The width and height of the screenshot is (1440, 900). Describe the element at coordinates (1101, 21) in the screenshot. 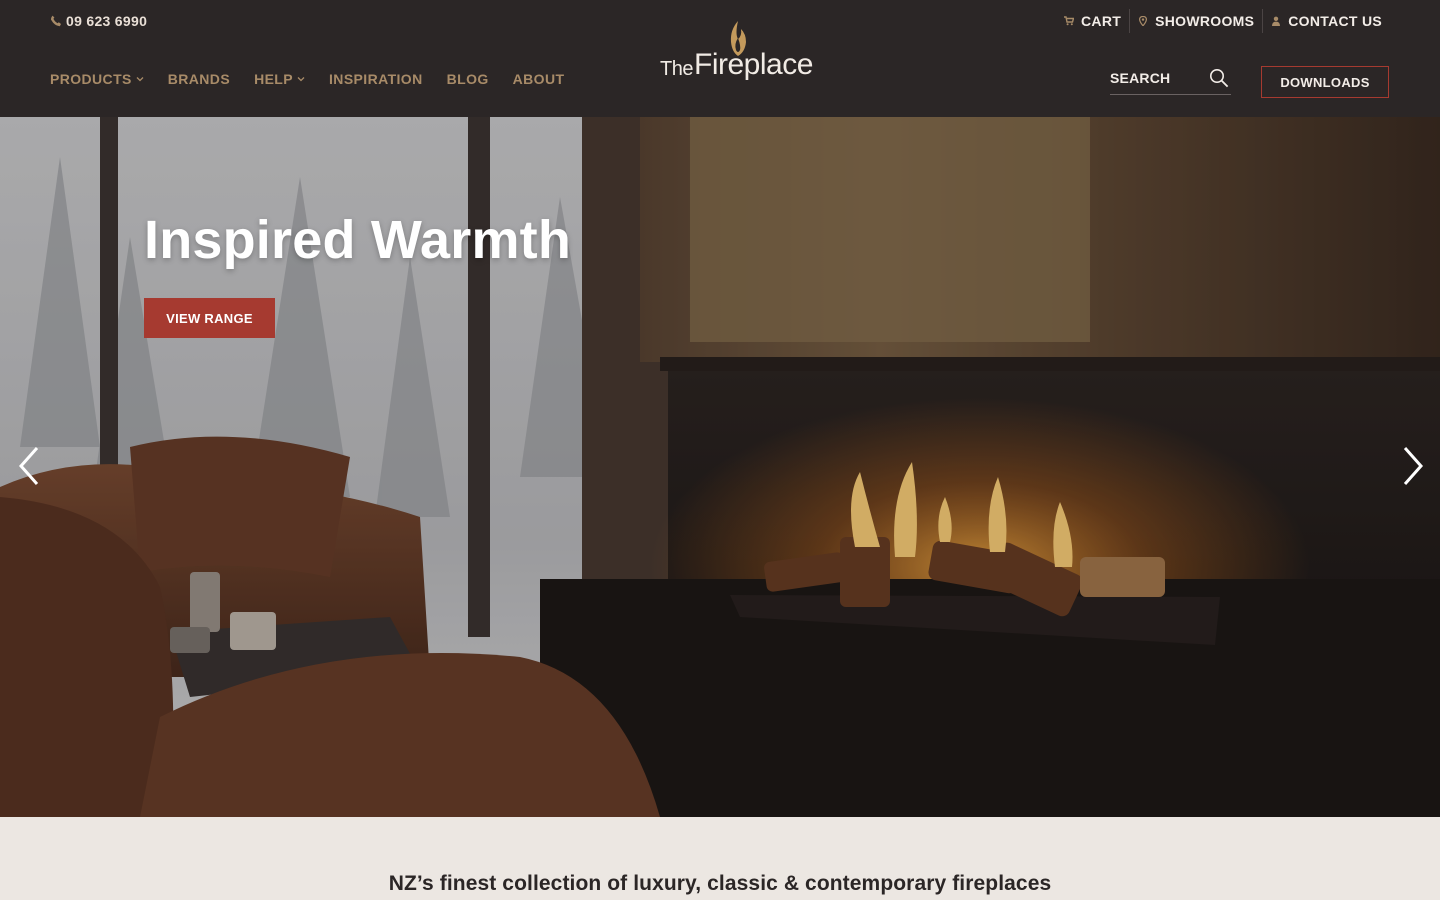

I see `cart-label: CART` at that location.